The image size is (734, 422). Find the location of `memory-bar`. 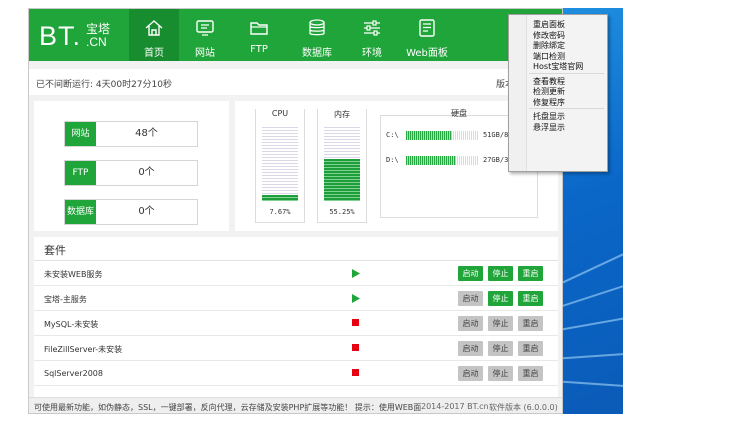

memory-bar is located at coordinates (342, 163).